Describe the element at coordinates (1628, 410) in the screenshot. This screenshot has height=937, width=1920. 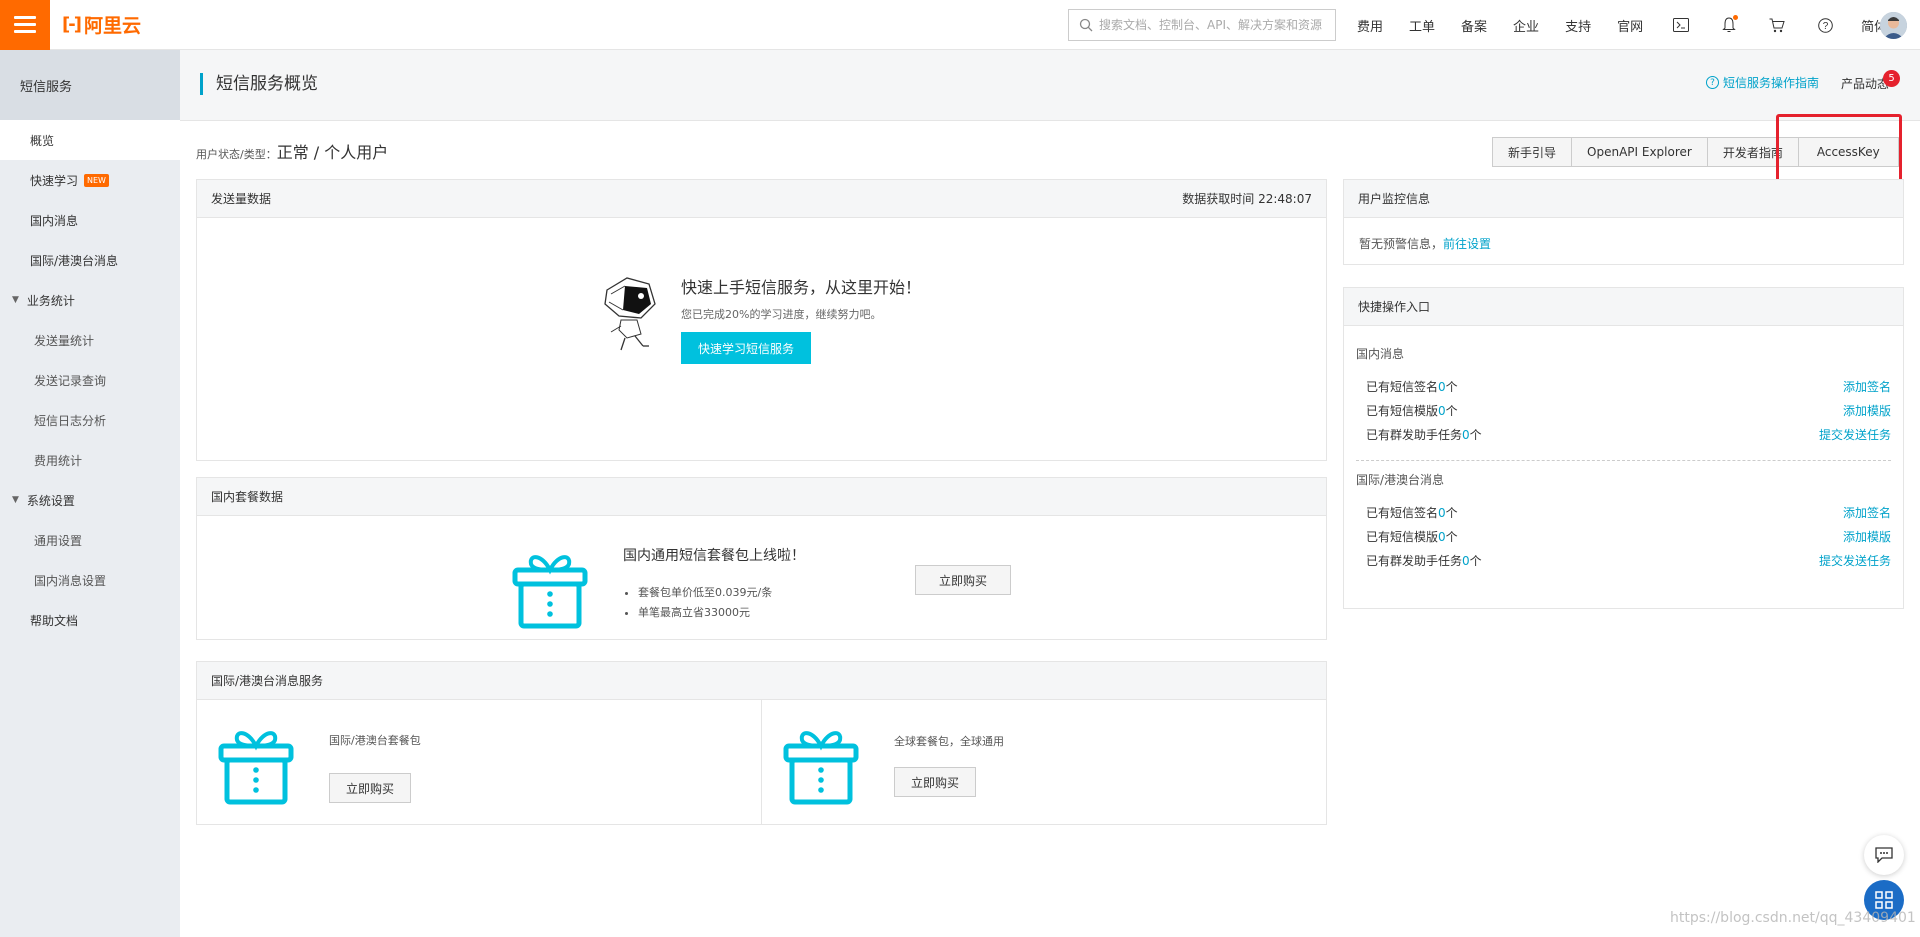
I see `list-item: 已有短信模版0个 添加模版` at that location.